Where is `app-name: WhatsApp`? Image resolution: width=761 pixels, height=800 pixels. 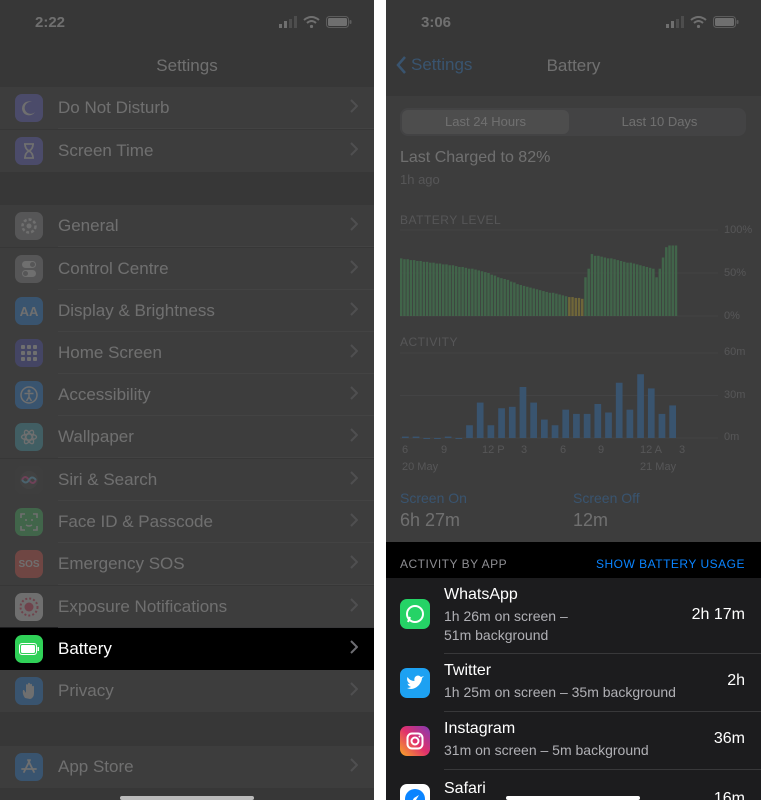 app-name: WhatsApp is located at coordinates (481, 594).